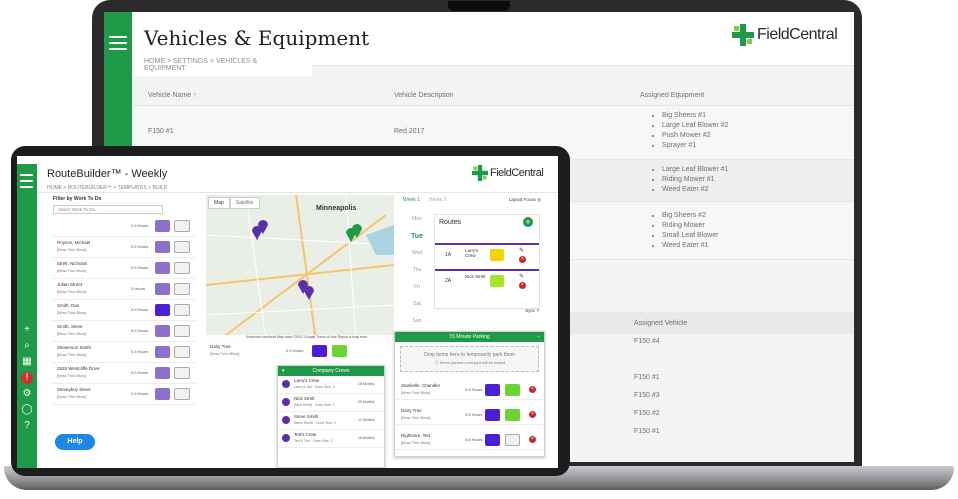 The height and width of the screenshot is (499, 958). Describe the element at coordinates (27, 426) in the screenshot. I see `help-icon: ?` at that location.